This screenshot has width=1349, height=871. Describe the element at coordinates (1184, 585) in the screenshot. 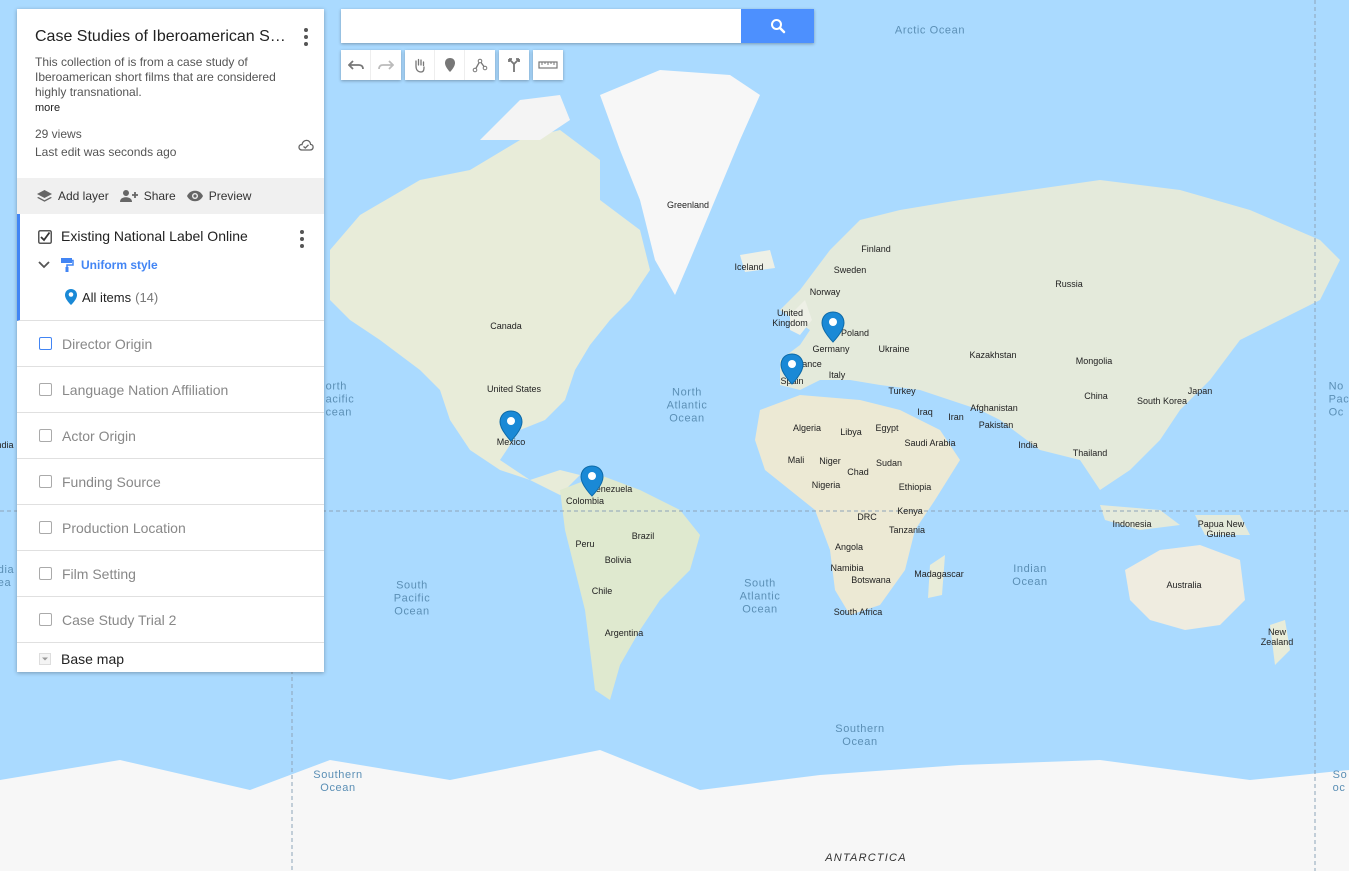

I see `label-australia: Australia` at that location.